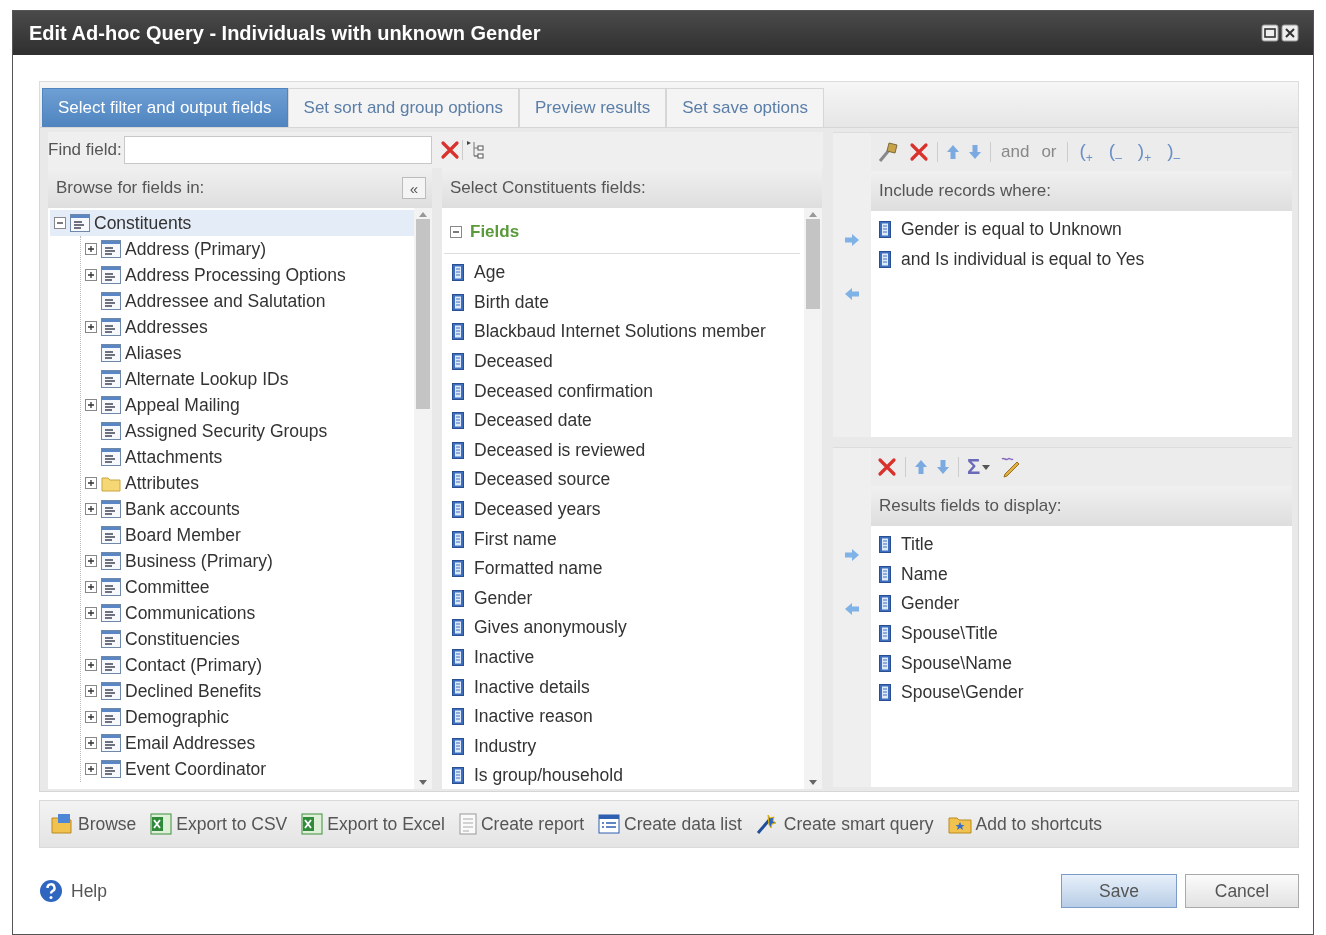  Describe the element at coordinates (373, 824) in the screenshot. I see `action-button: Export to Excel` at that location.